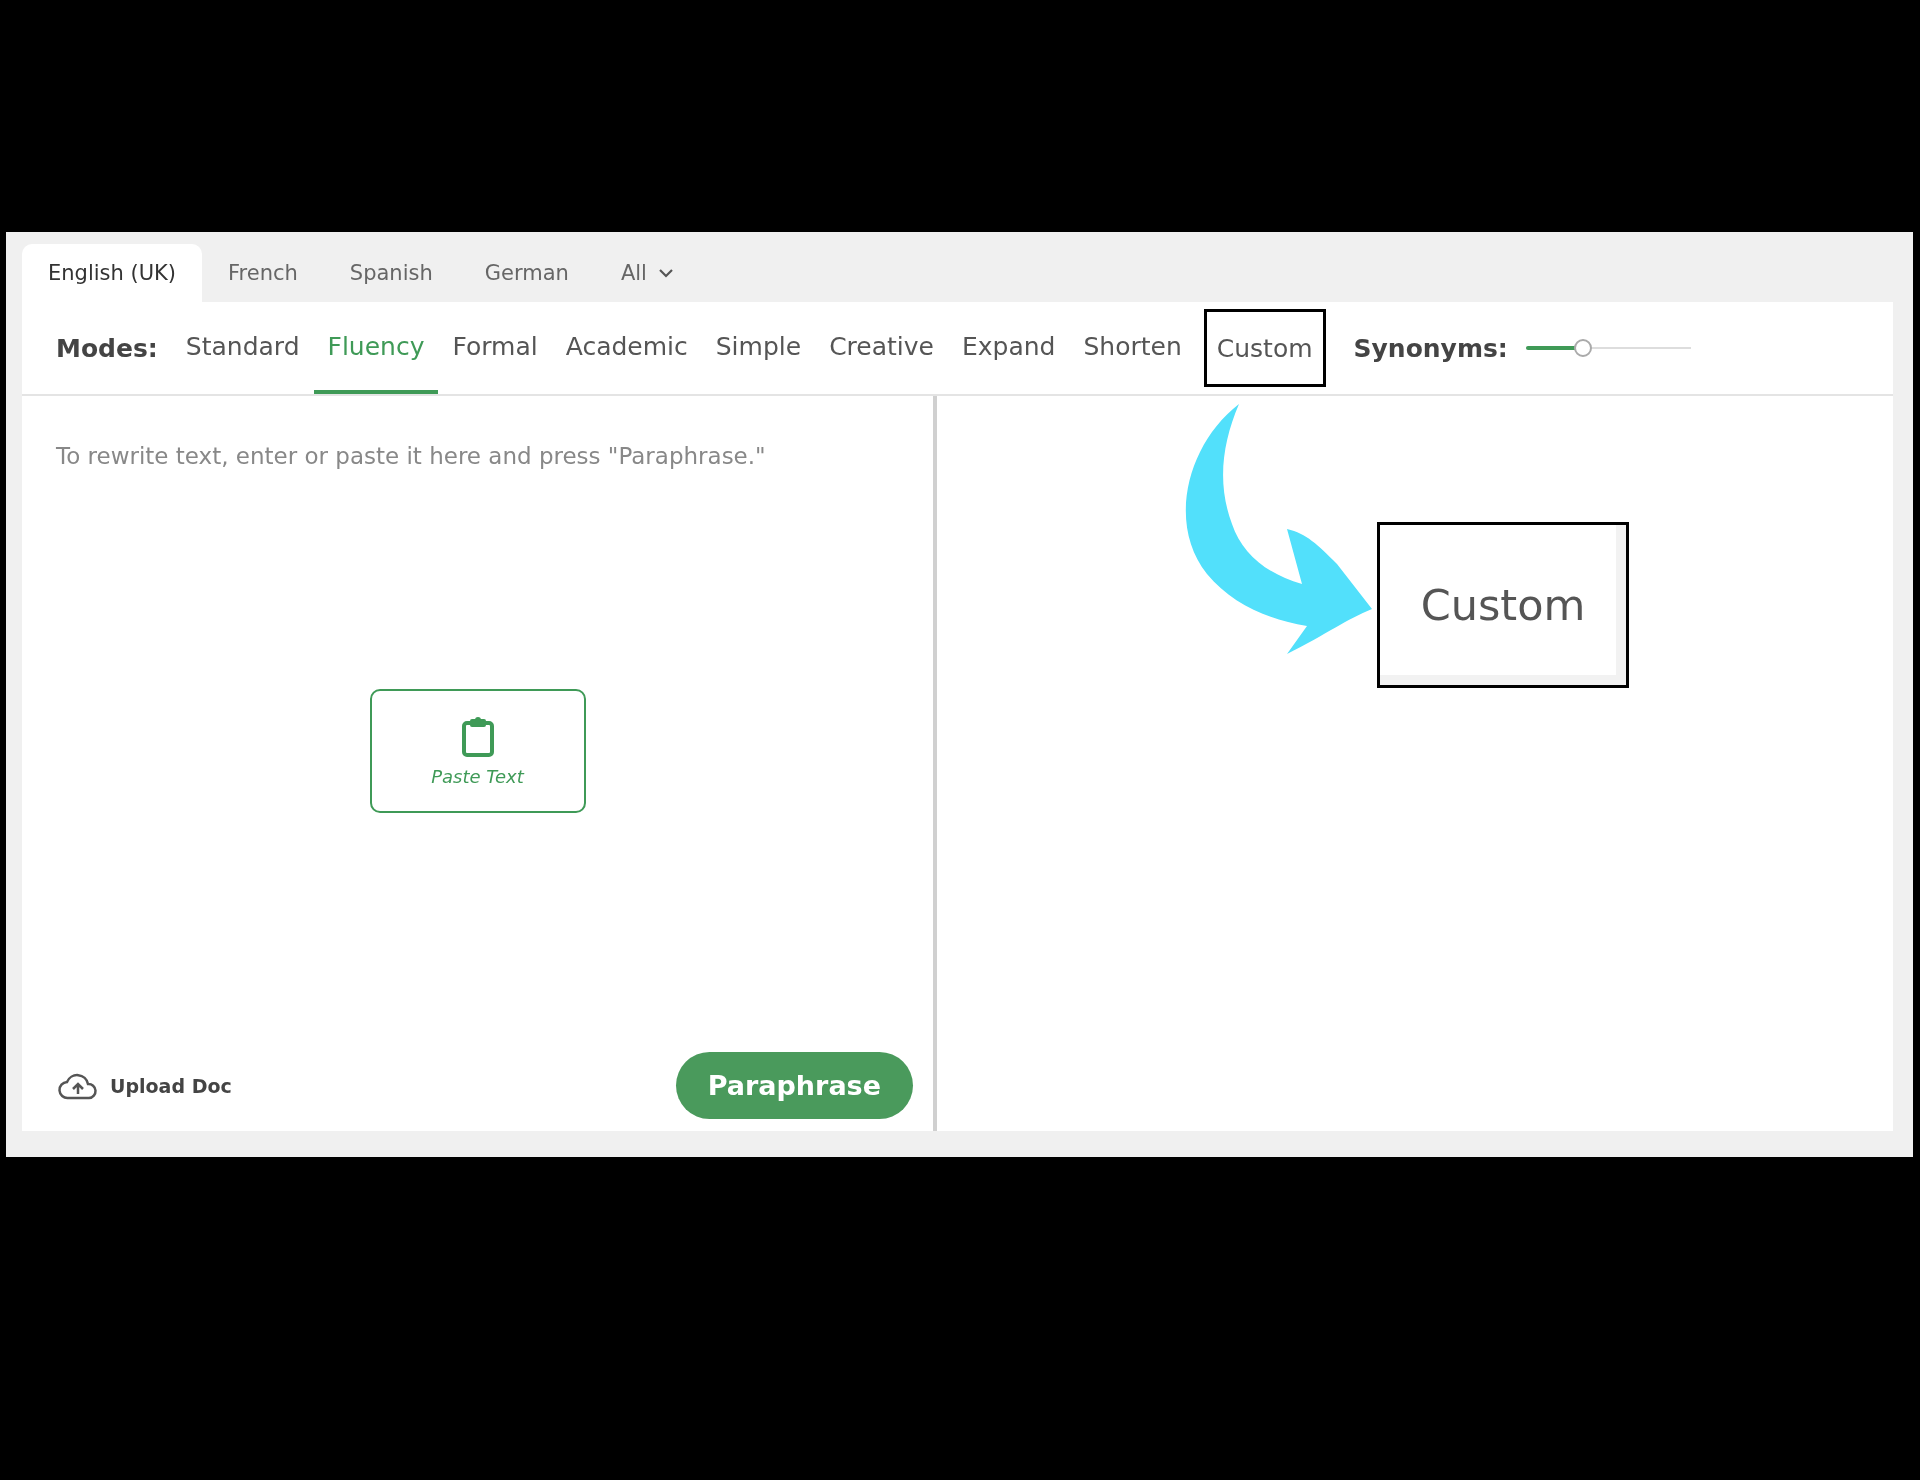 This screenshot has width=1920, height=1480. What do you see at coordinates (477, 736) in the screenshot?
I see `clipboard-icon` at bounding box center [477, 736].